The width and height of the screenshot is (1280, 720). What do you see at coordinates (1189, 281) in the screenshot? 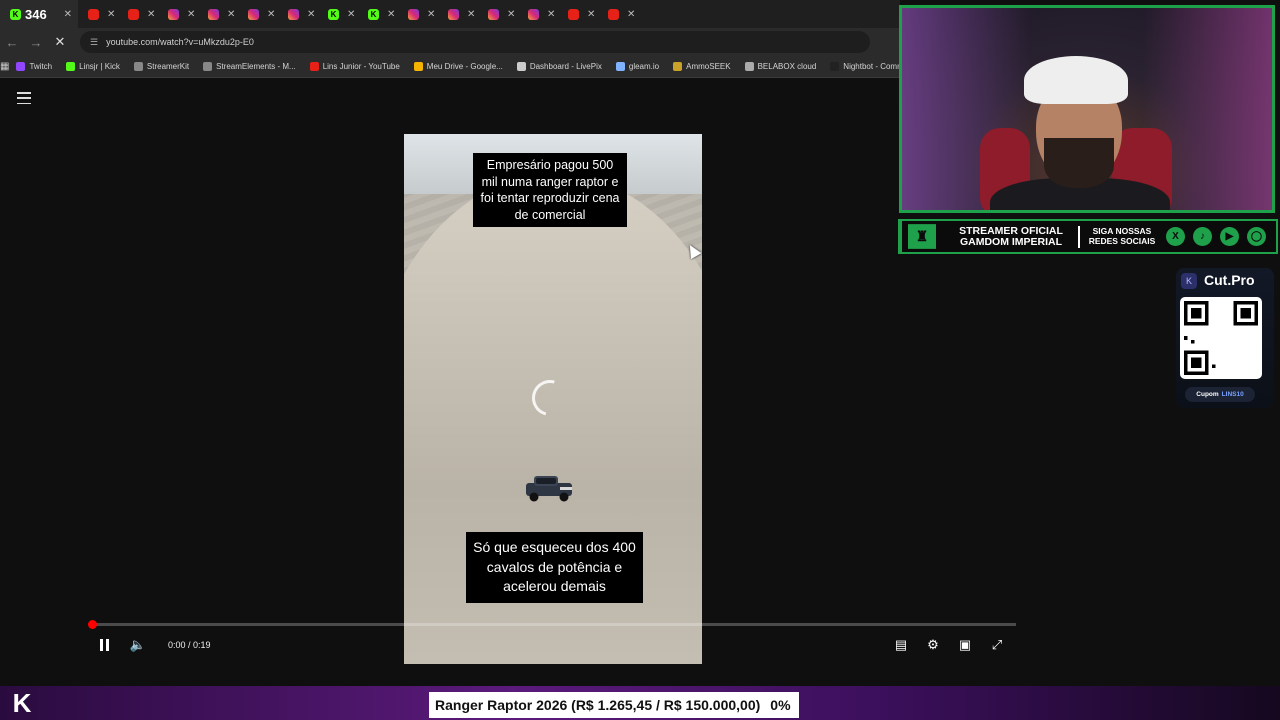
I see `cutpro-logo-icon: K` at bounding box center [1189, 281].